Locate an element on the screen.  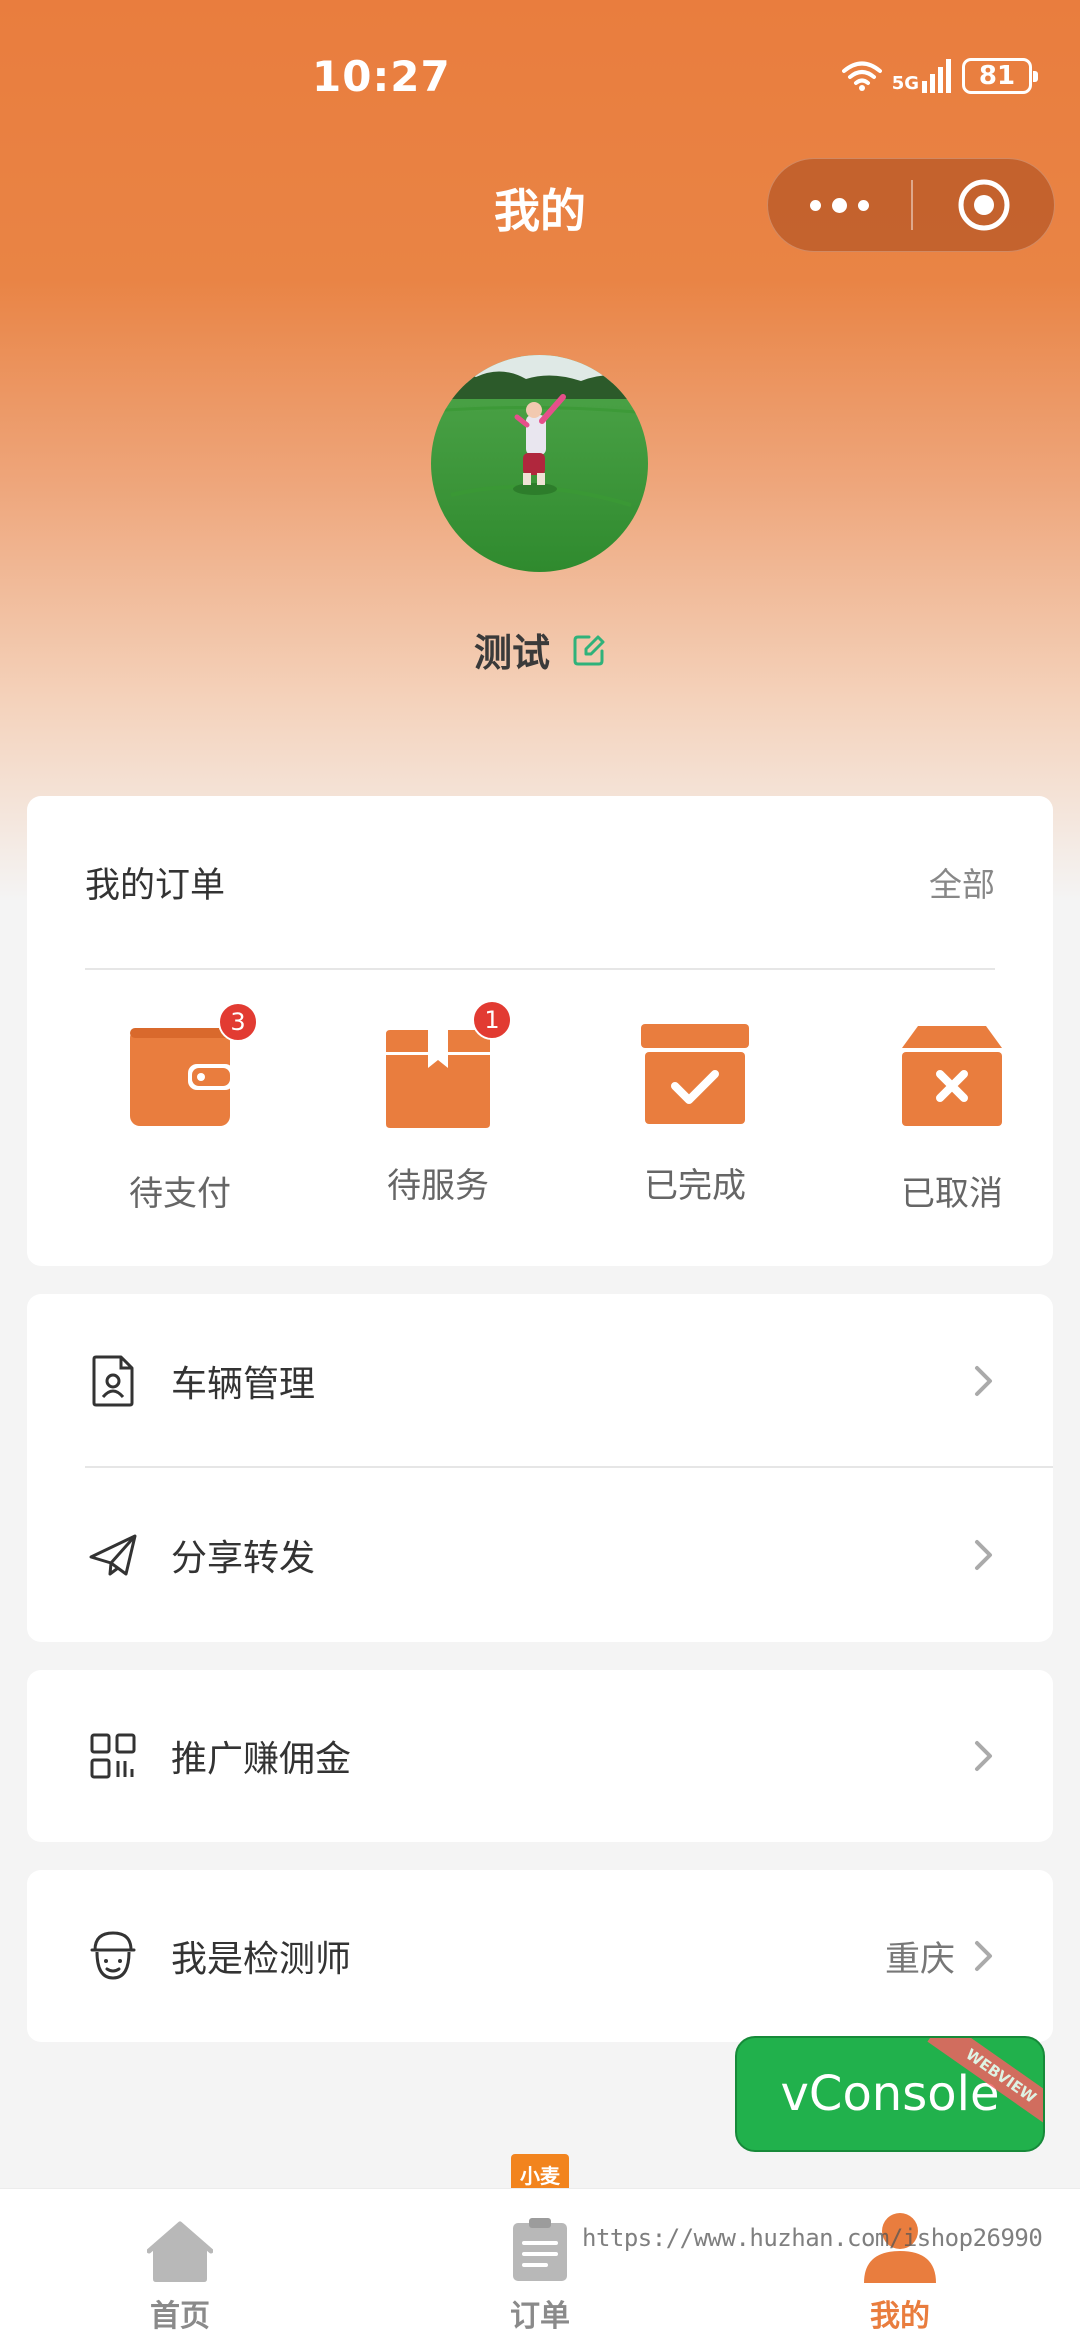
signal-bars-icon is located at coordinates (936, 76).